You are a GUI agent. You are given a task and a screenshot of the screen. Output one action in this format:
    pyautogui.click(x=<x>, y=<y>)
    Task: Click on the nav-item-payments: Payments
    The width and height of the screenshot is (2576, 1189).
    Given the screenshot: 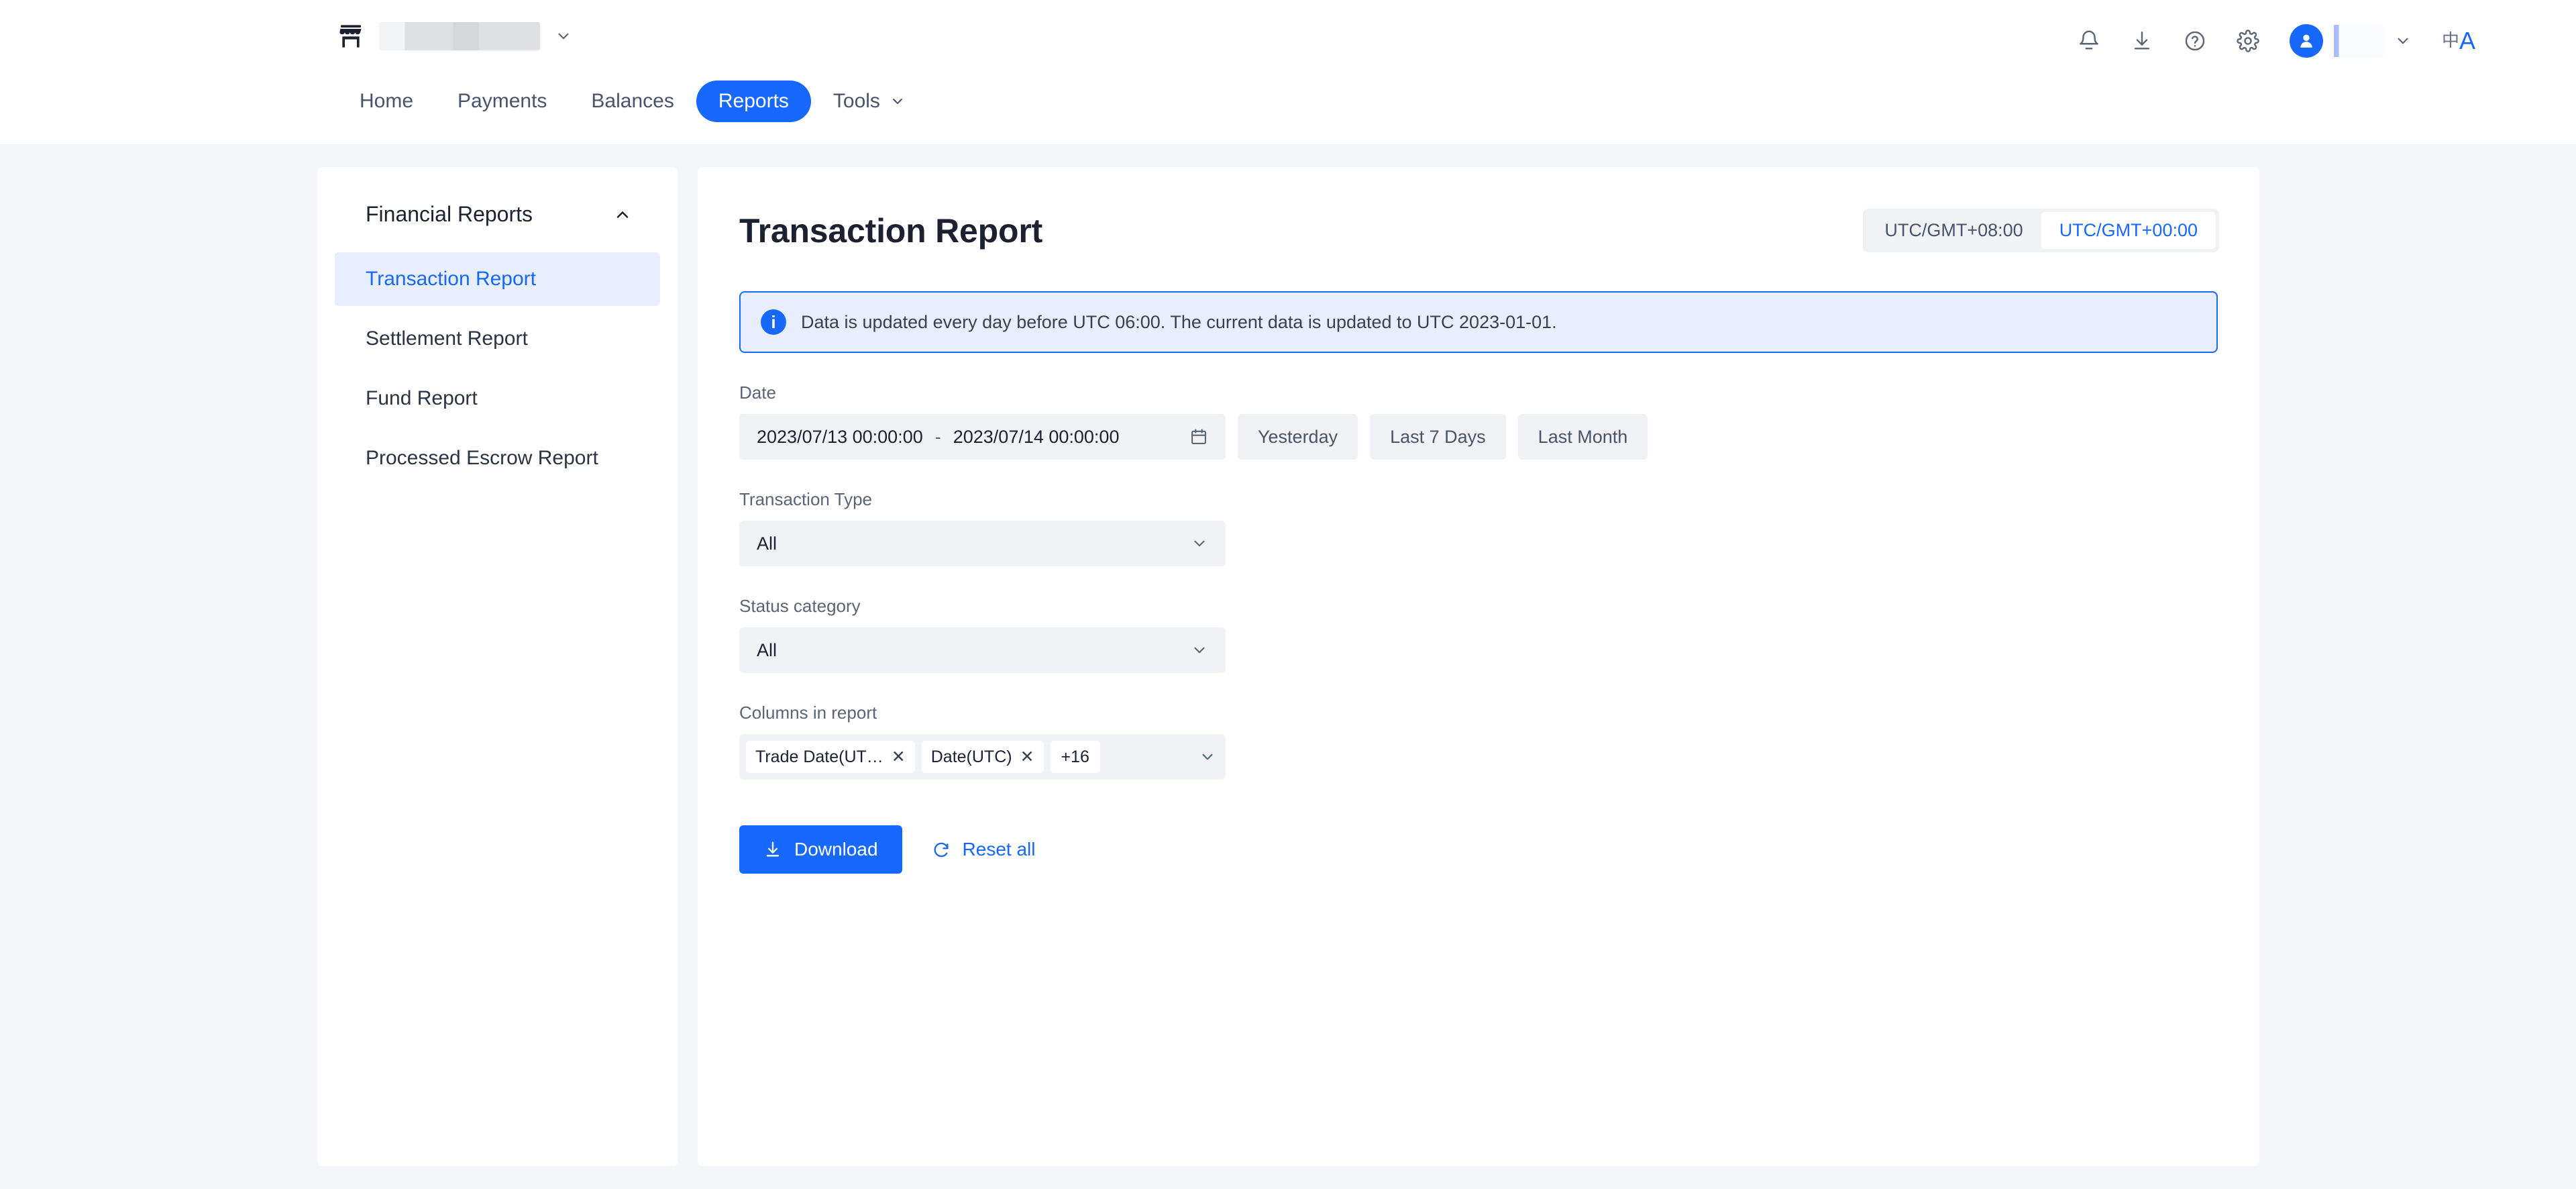 What is the action you would take?
    pyautogui.click(x=502, y=101)
    